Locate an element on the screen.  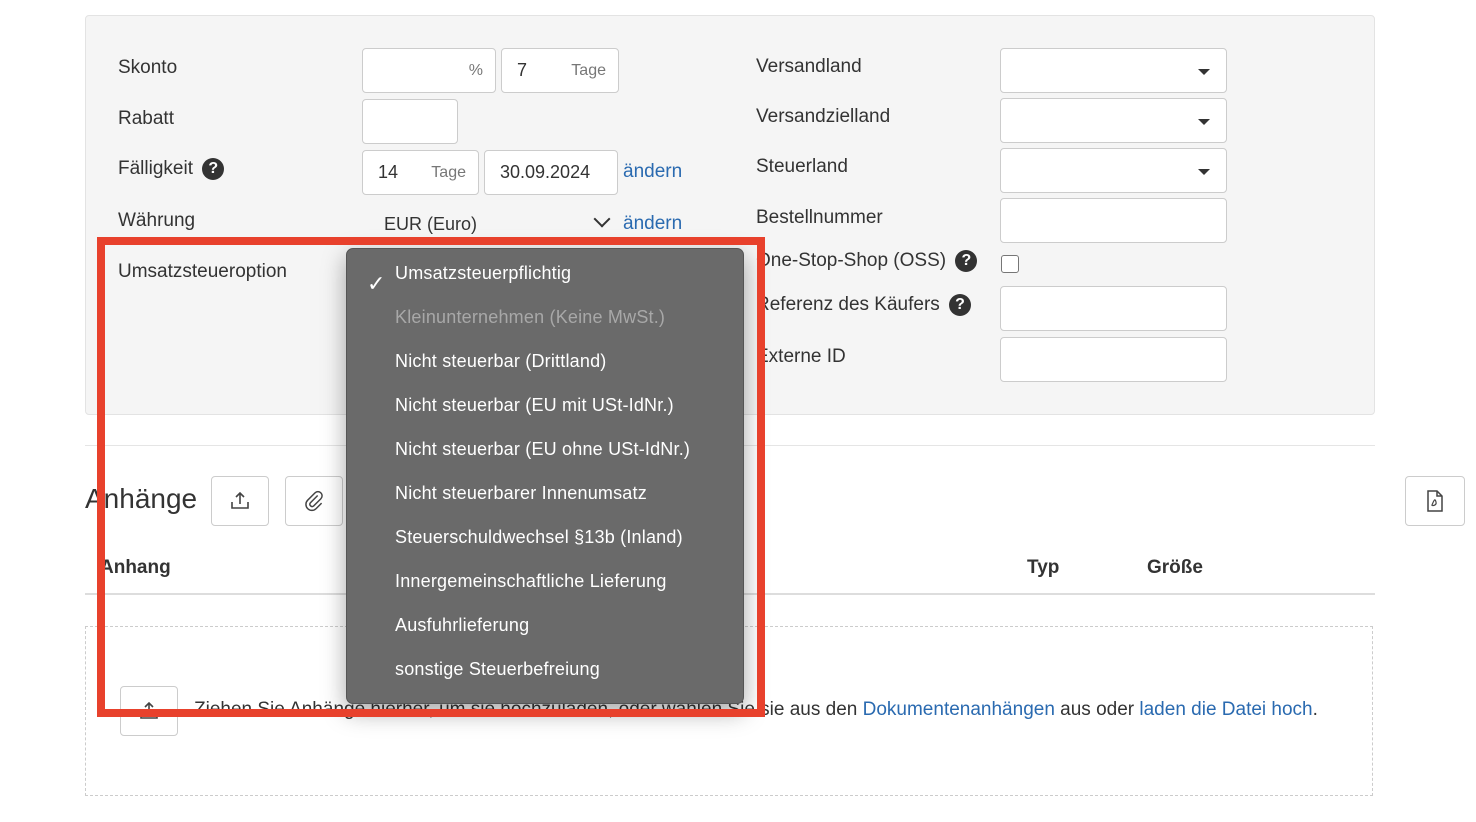
dropdown-option: Nicht steuerbarer Innenumsatz is located at coordinates (521, 493).